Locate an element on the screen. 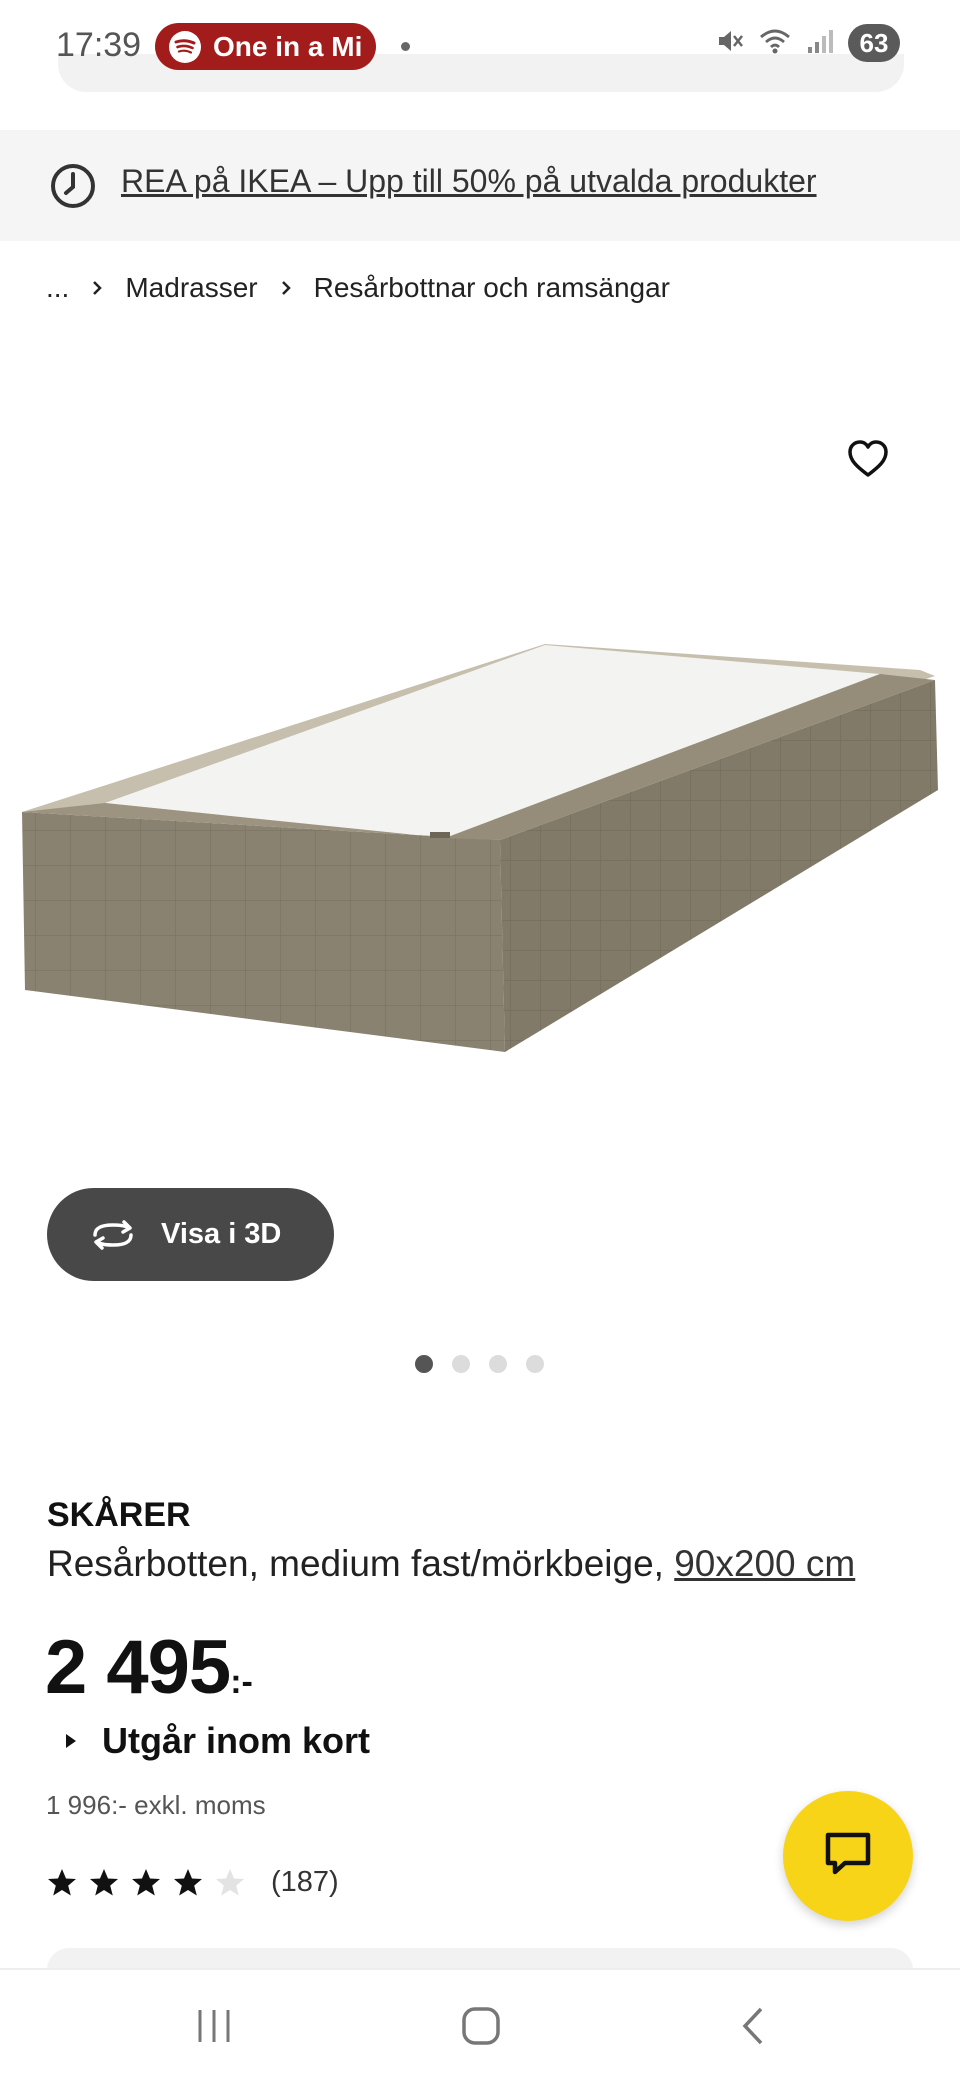 Image resolution: width=960 pixels, height=2082 pixels. breadcrumb-madrasser: Madrasser is located at coordinates (191, 288).